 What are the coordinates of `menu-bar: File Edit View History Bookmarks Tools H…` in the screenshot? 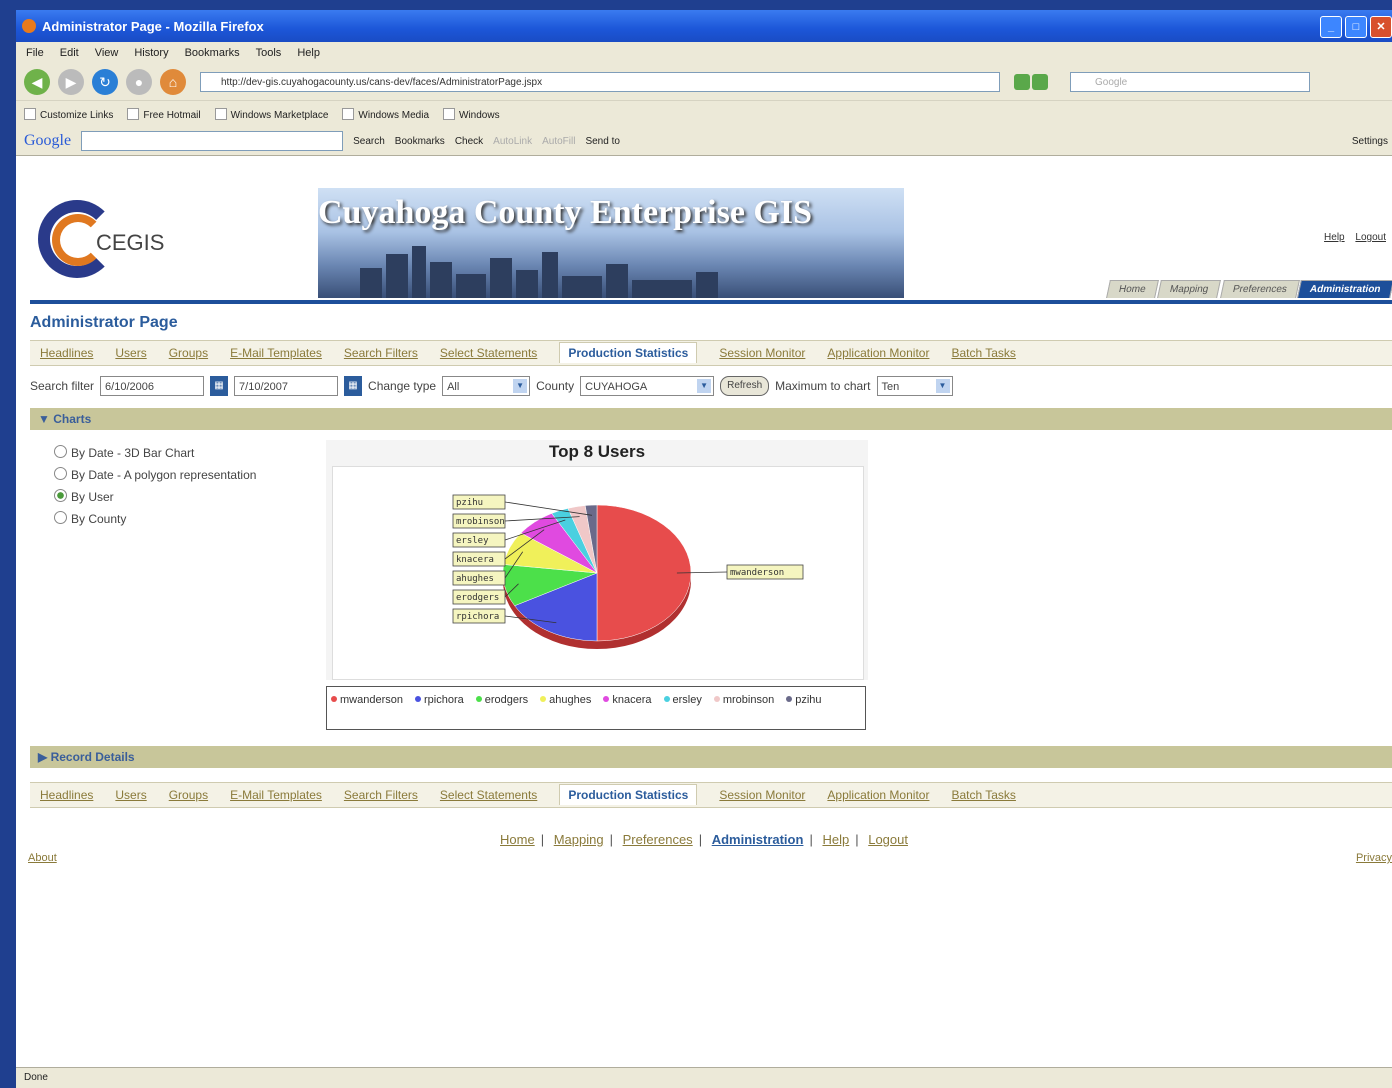 It's located at (704, 53).